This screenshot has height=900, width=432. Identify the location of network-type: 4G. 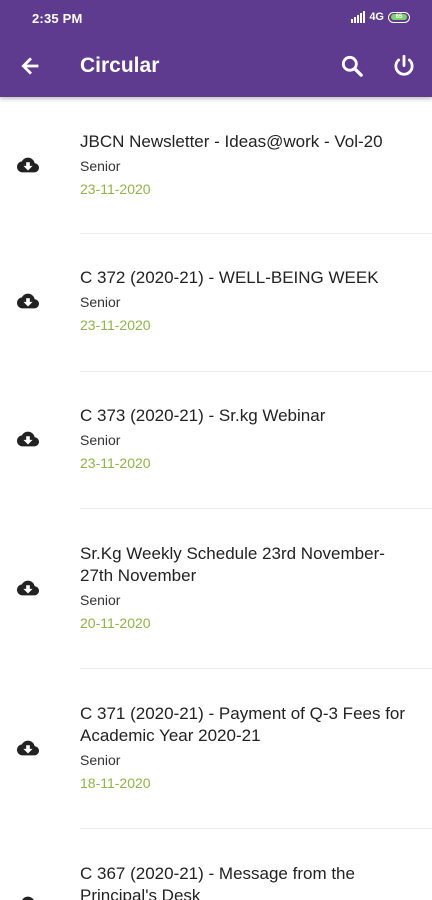
(376, 17).